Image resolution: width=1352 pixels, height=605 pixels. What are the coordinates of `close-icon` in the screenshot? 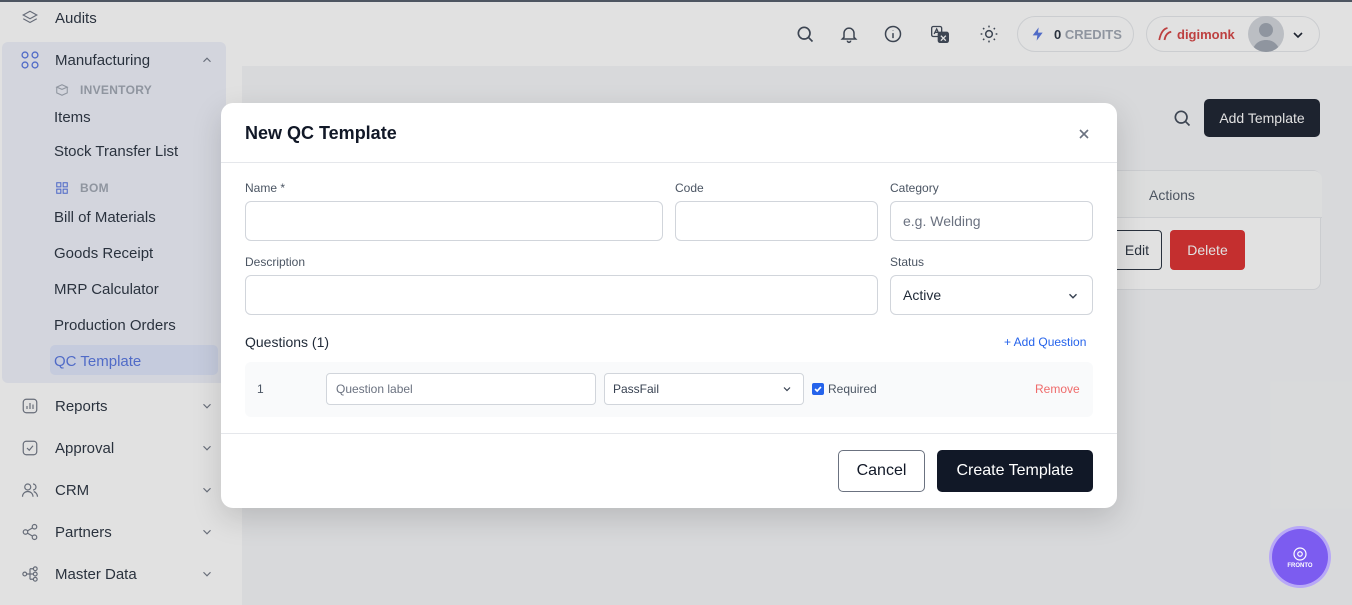 It's located at (1084, 134).